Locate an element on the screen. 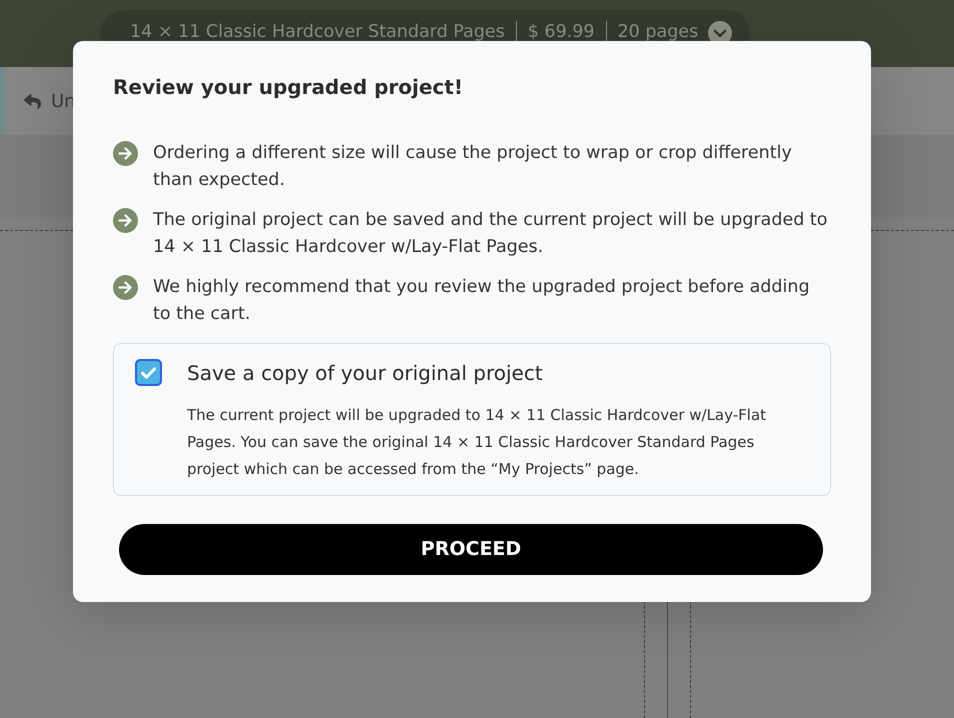  check-icon is located at coordinates (148, 372).